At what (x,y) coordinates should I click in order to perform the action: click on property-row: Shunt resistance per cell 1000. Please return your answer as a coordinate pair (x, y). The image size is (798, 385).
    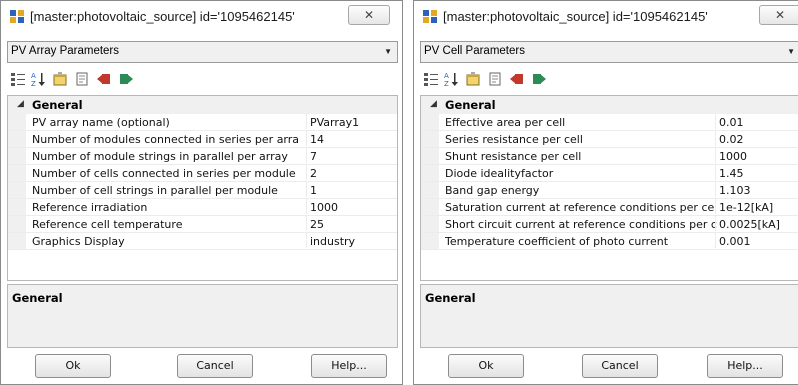
    Looking at the image, I should click on (609, 156).